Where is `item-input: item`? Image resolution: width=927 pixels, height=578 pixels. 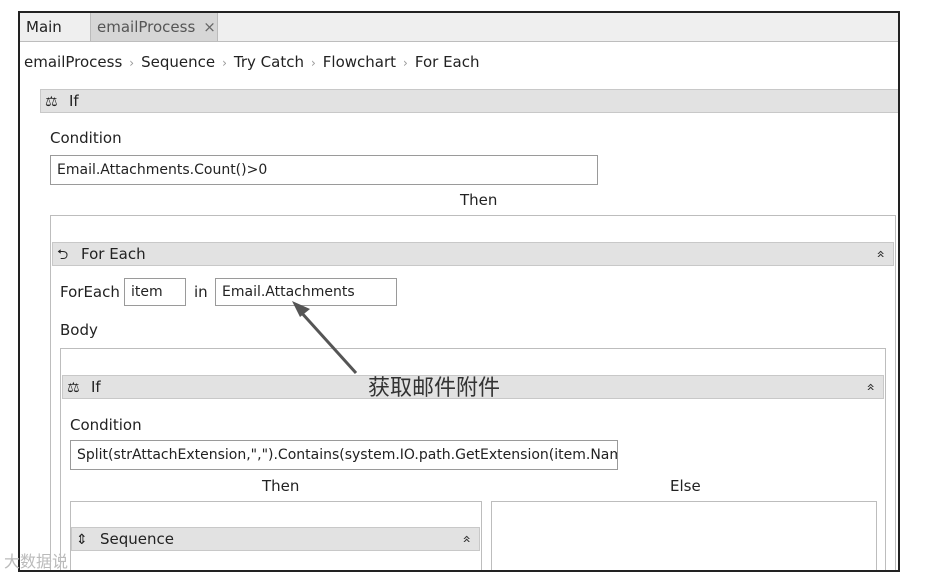 item-input: item is located at coordinates (155, 292).